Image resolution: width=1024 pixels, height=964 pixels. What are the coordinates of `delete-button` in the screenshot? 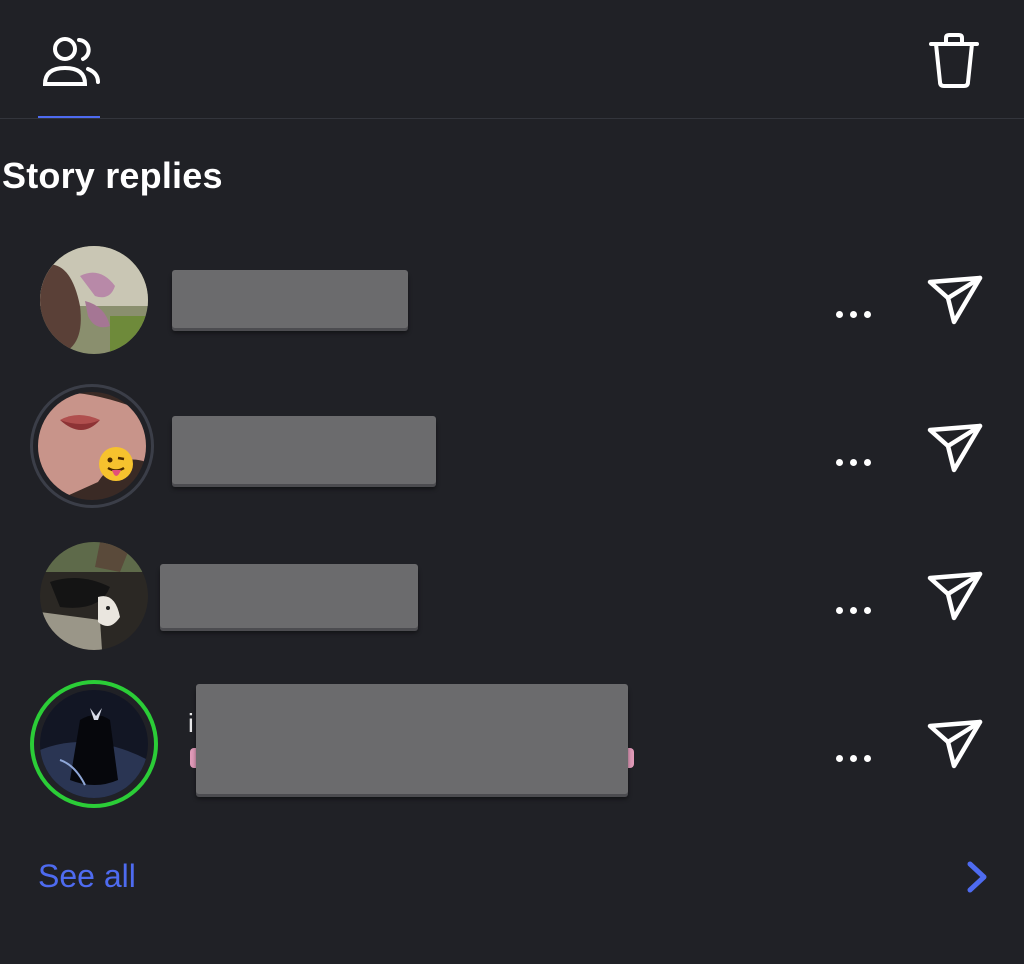 It's located at (954, 62).